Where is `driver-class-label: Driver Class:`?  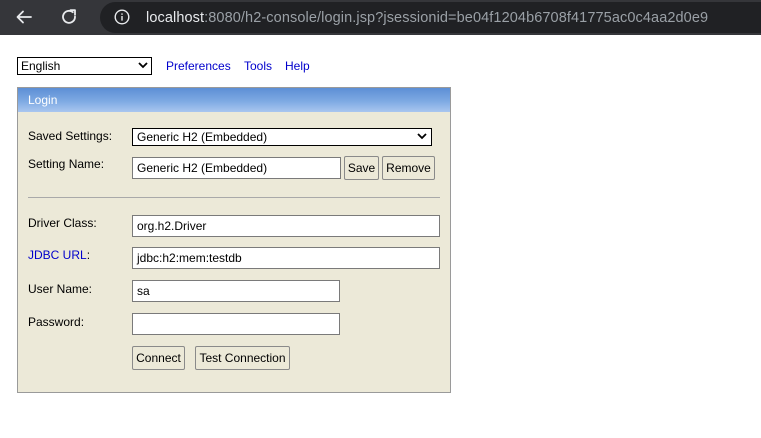
driver-class-label: Driver Class: is located at coordinates (62, 223).